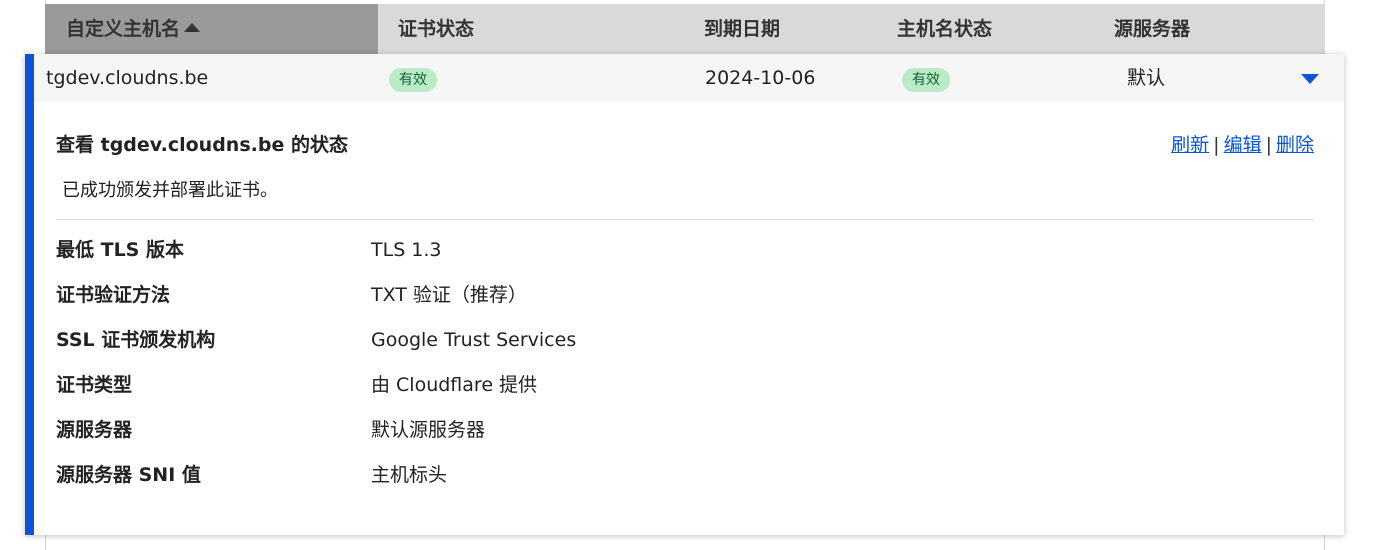  Describe the element at coordinates (656, 430) in the screenshot. I see `field-row-origin: 源服务器 默认源服务器` at that location.